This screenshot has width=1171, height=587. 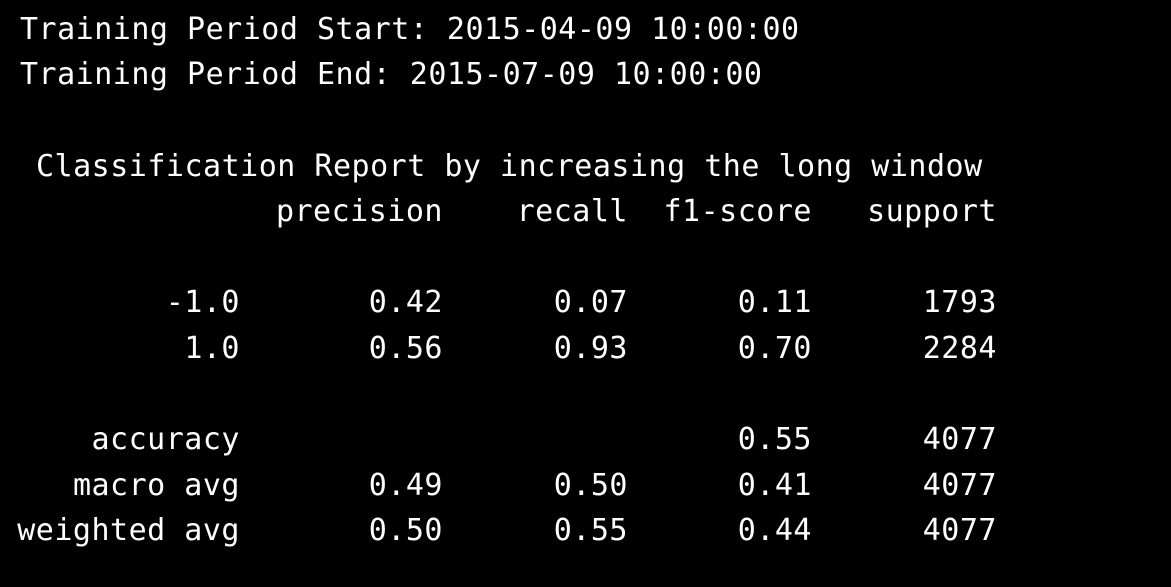 I want to click on row-f1-score: 0.41, so click(x=774, y=485).